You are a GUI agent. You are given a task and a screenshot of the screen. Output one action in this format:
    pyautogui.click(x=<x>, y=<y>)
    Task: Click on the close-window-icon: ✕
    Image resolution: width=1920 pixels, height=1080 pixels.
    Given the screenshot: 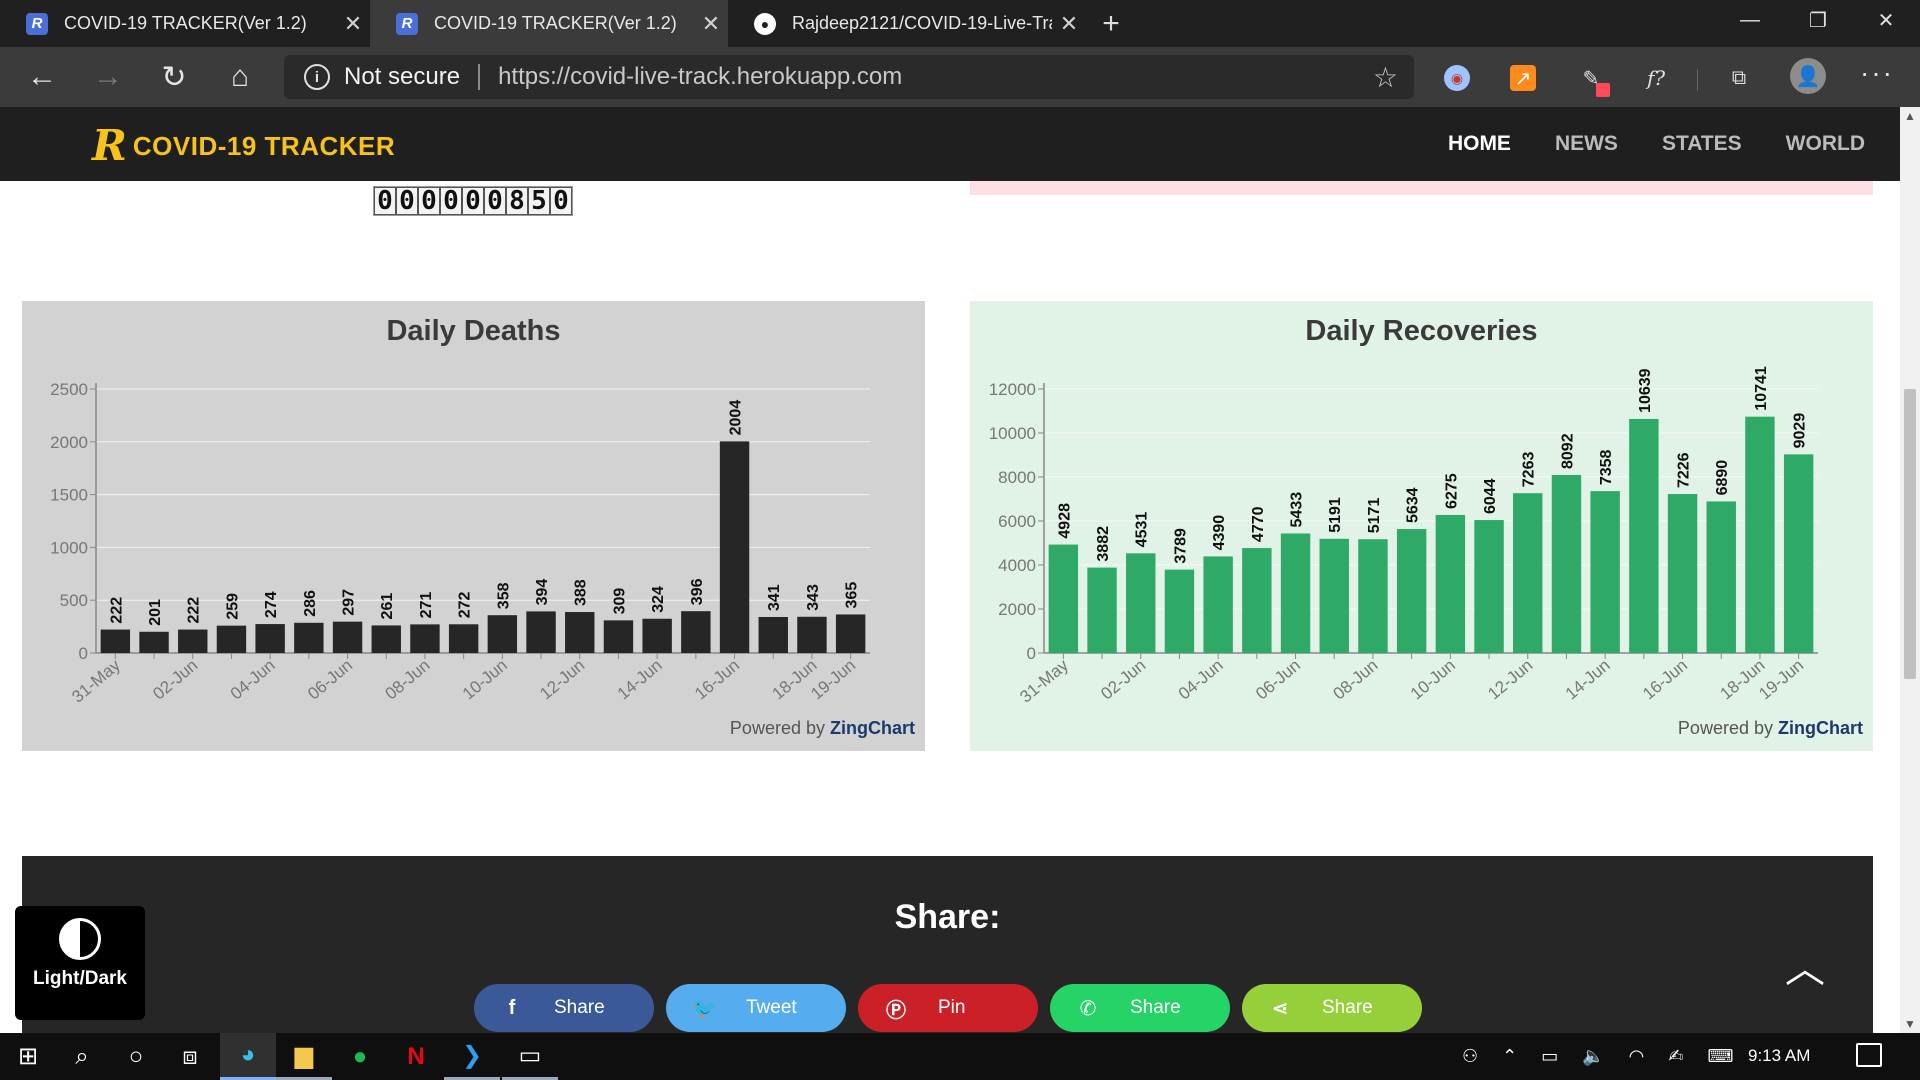 What is the action you would take?
    pyautogui.click(x=1886, y=20)
    